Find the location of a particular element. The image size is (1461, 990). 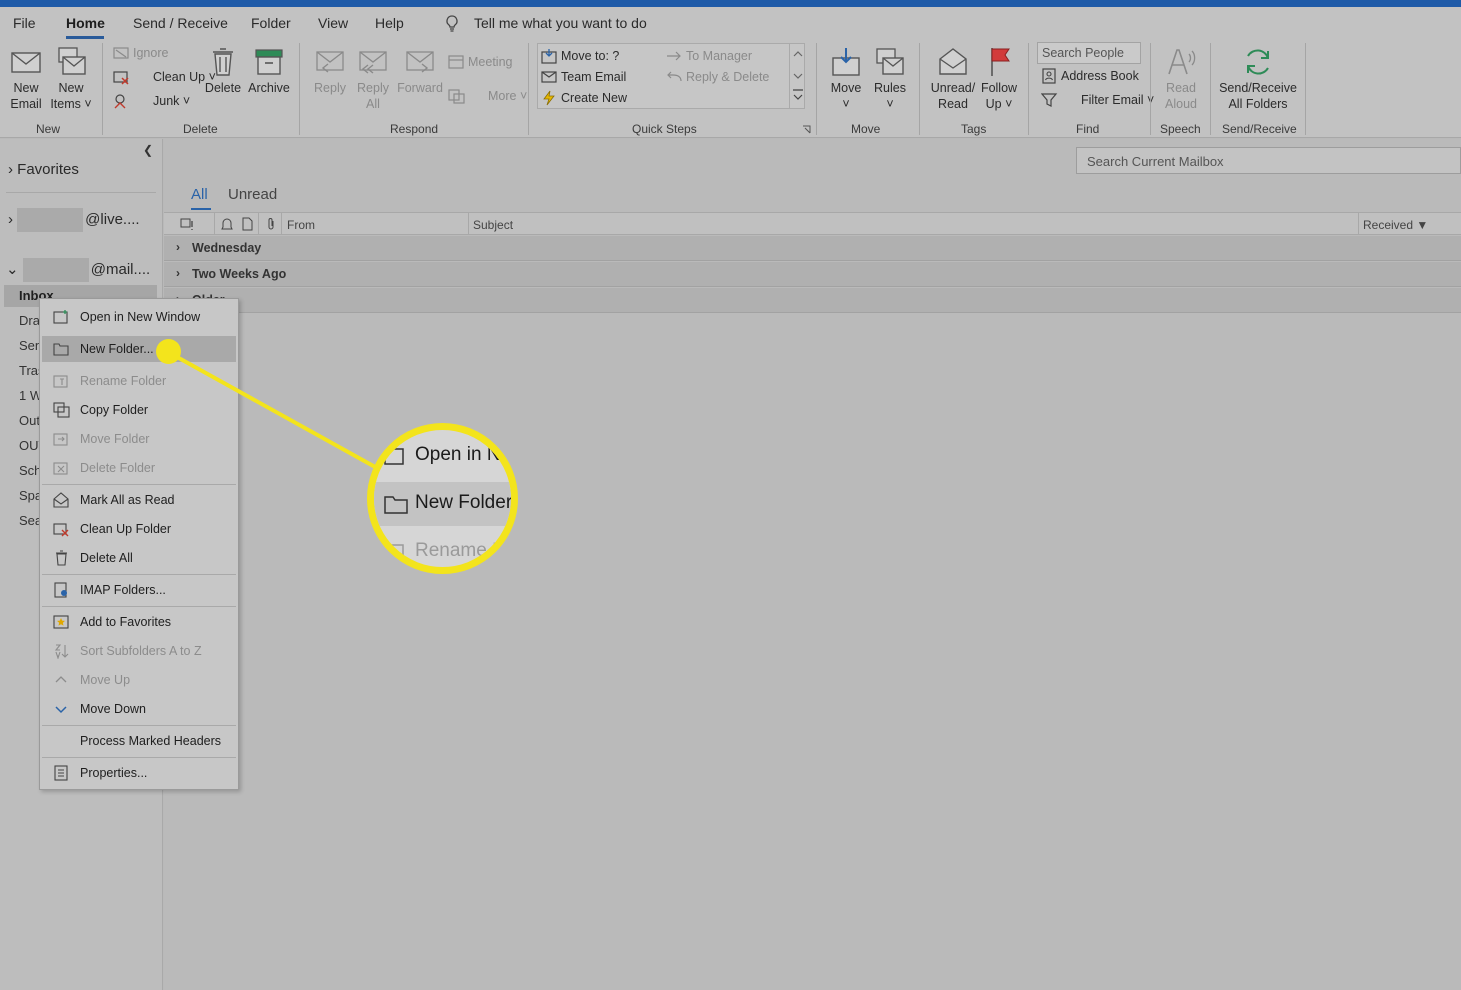

meeting-button: Meeting is located at coordinates (480, 62).